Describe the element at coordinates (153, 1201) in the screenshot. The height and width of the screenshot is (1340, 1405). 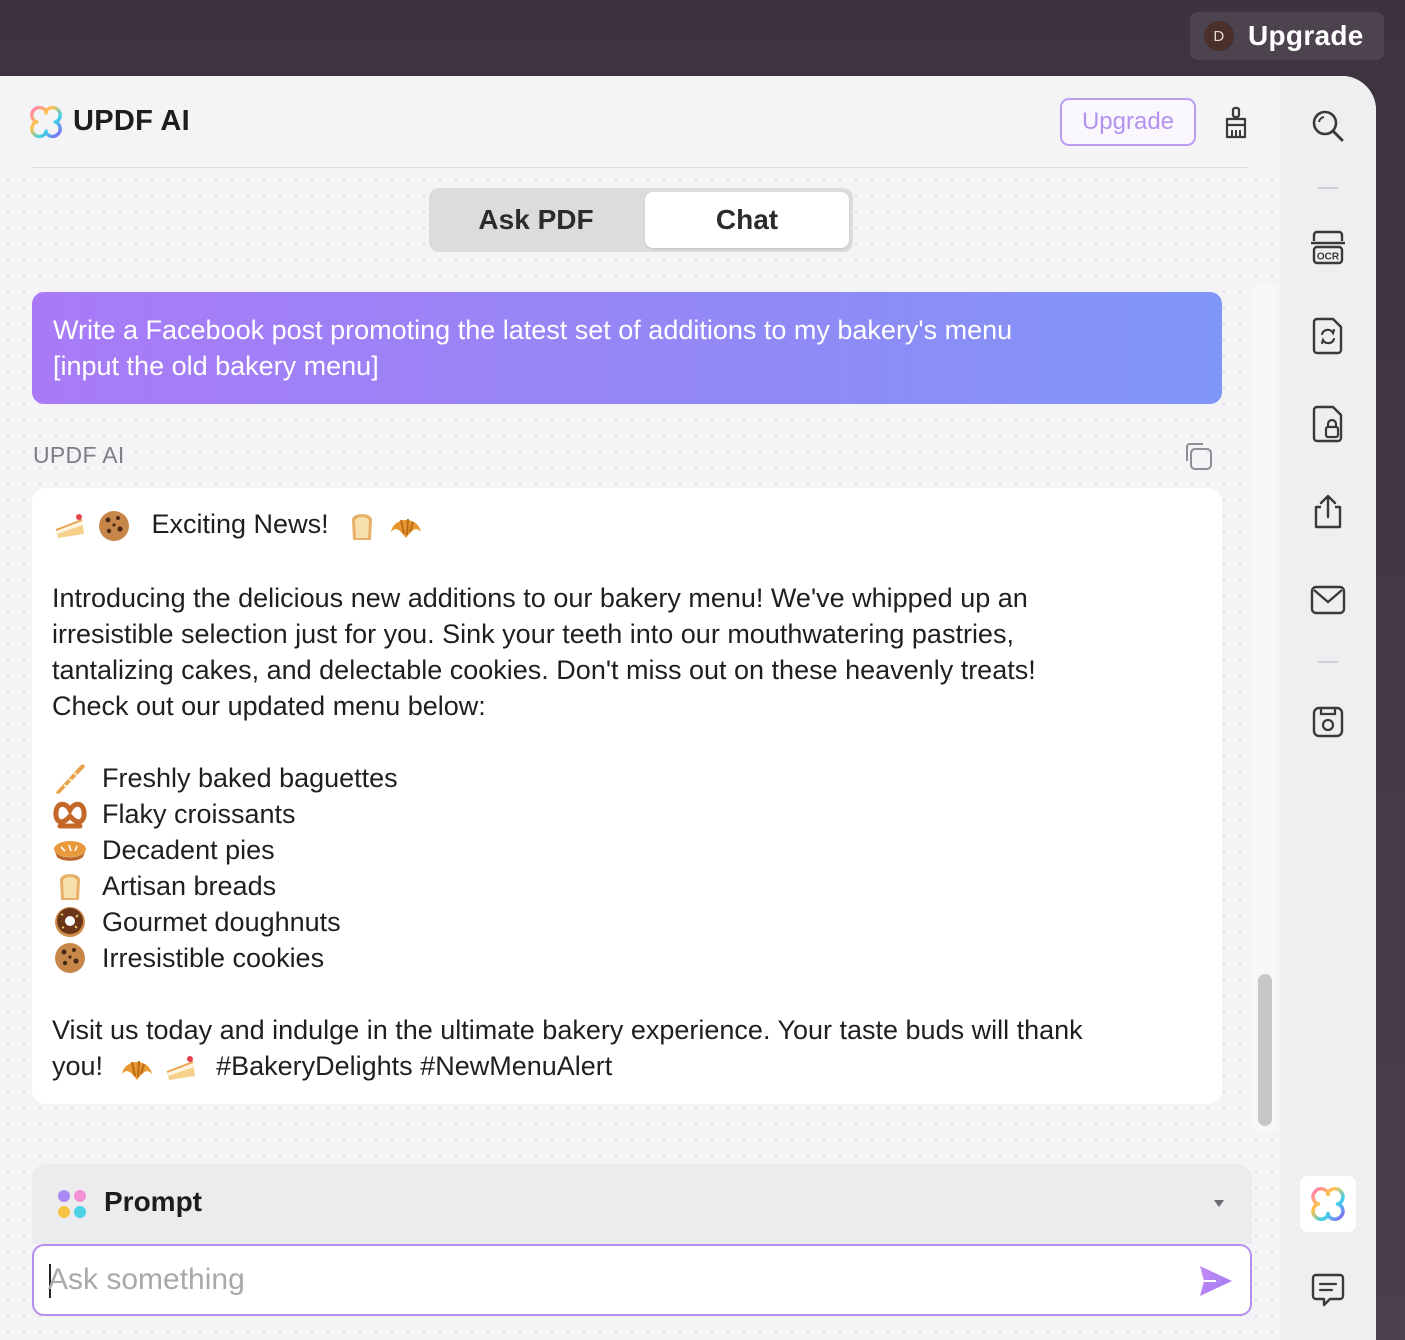
I see `prompt-label: Prompt` at that location.